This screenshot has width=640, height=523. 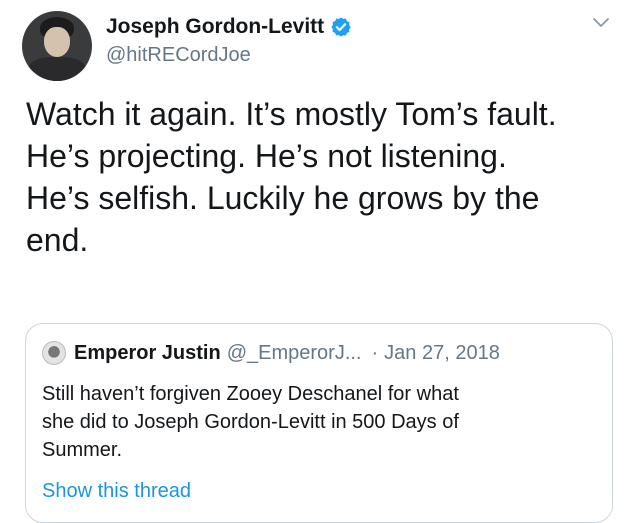 What do you see at coordinates (291, 114) in the screenshot?
I see `tweet-text-line: Watch it again. It’s mostly Tom’s fault.` at bounding box center [291, 114].